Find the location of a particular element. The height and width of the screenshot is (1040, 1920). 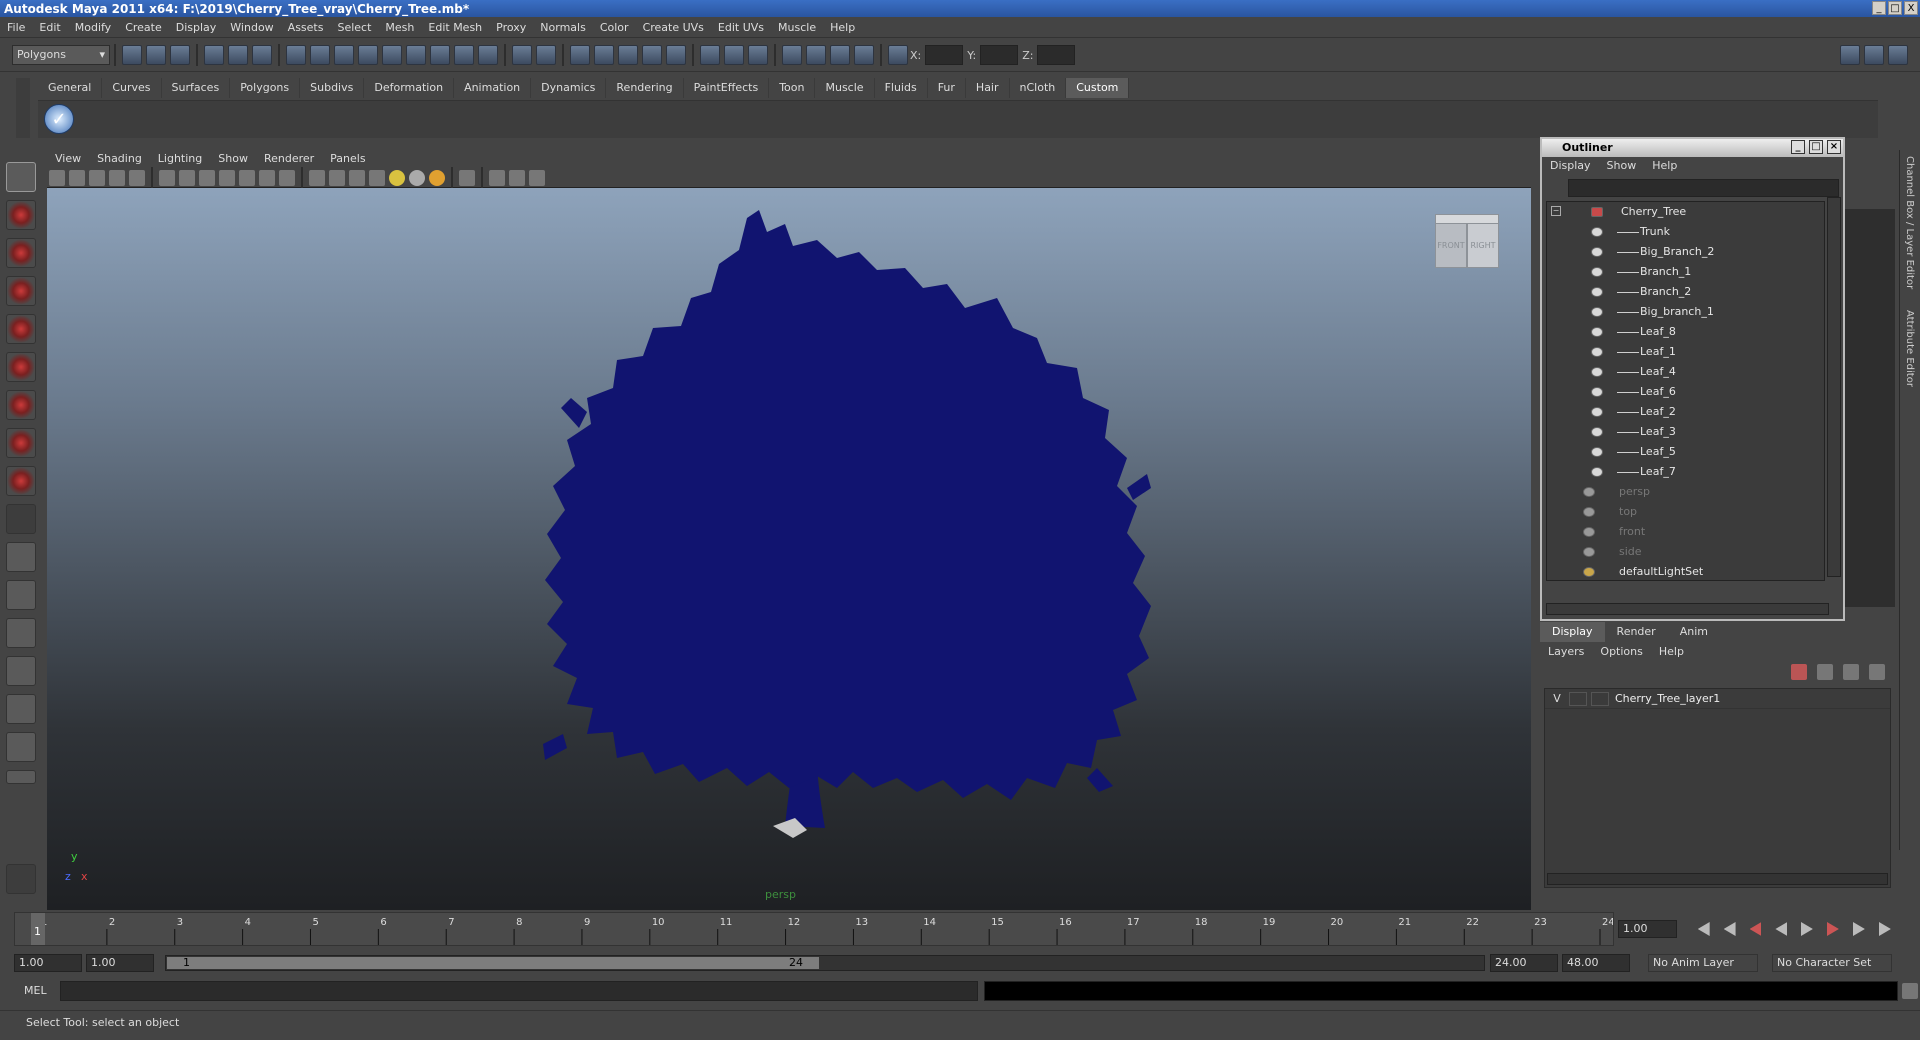

menu-color: Color is located at coordinates (614, 28).